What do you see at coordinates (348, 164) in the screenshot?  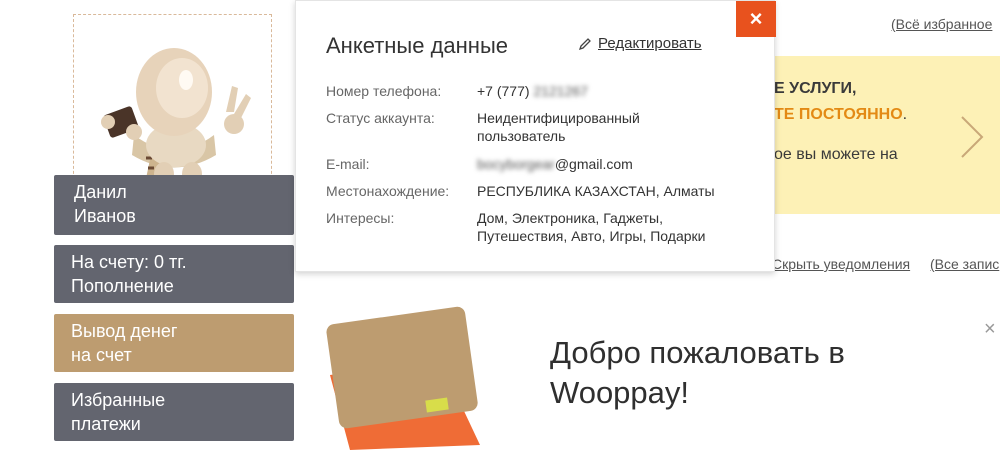 I see `email-label: E-mail:` at bounding box center [348, 164].